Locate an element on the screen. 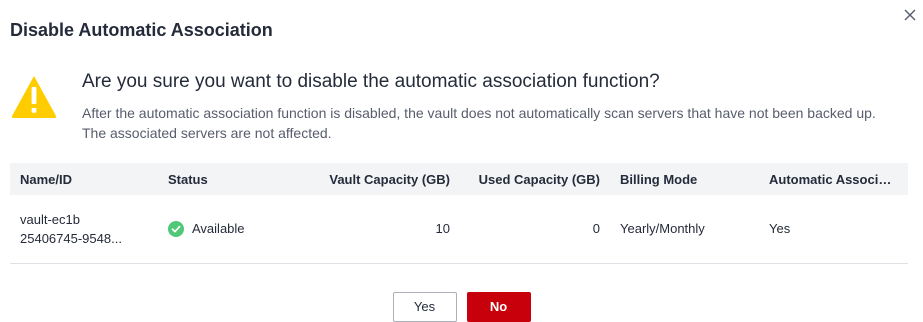 This screenshot has height=322, width=923. cell-automatic-association: Yes is located at coordinates (780, 229).